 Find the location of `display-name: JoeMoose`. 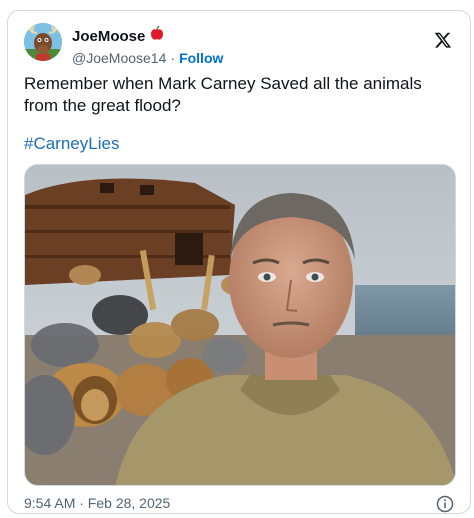

display-name: JoeMoose is located at coordinates (108, 36).